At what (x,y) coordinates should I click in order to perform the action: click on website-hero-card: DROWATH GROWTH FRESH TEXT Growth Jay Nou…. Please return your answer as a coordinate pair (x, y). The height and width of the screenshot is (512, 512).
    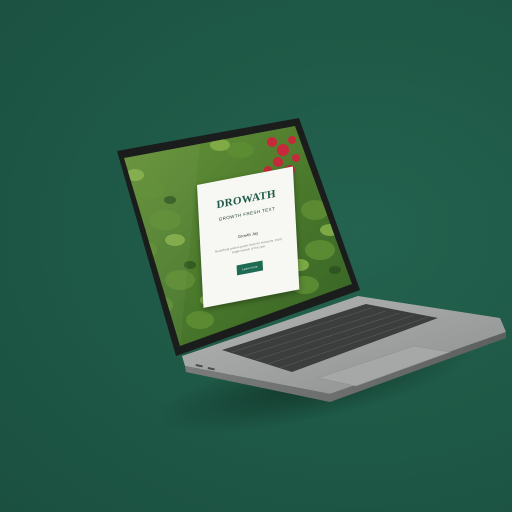
    Looking at the image, I should click on (248, 237).